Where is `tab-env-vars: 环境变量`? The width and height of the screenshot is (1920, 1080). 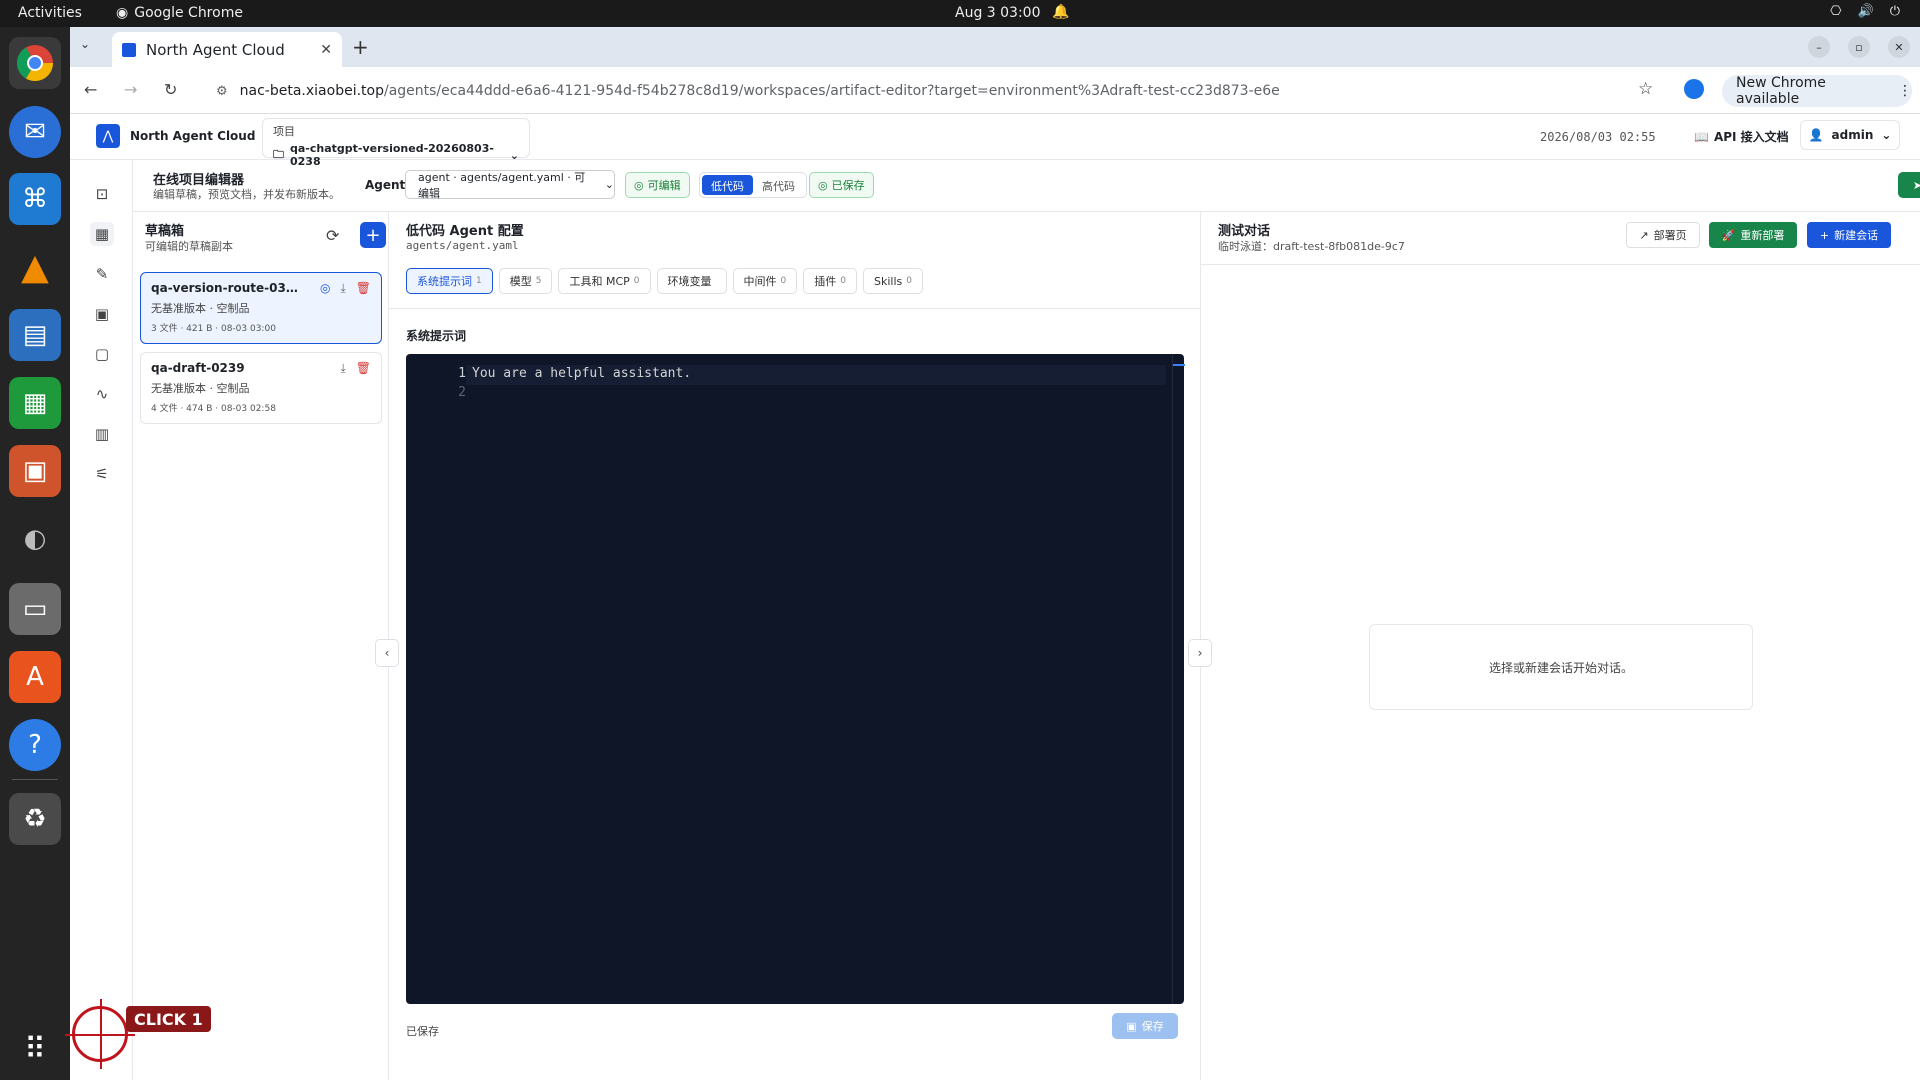
tab-env-vars: 环境变量 is located at coordinates (691, 281).